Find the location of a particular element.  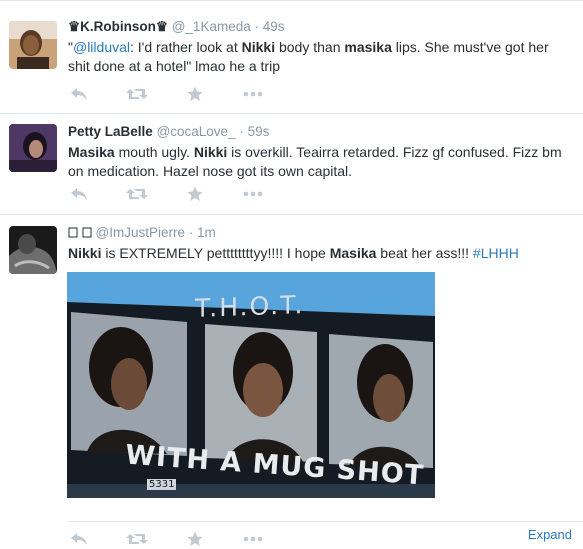

display-name is located at coordinates (82, 232).